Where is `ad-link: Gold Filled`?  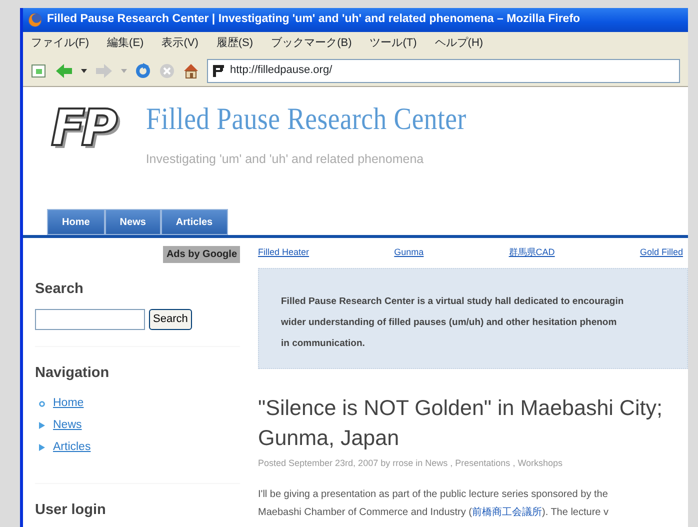
ad-link: Gold Filled is located at coordinates (661, 253).